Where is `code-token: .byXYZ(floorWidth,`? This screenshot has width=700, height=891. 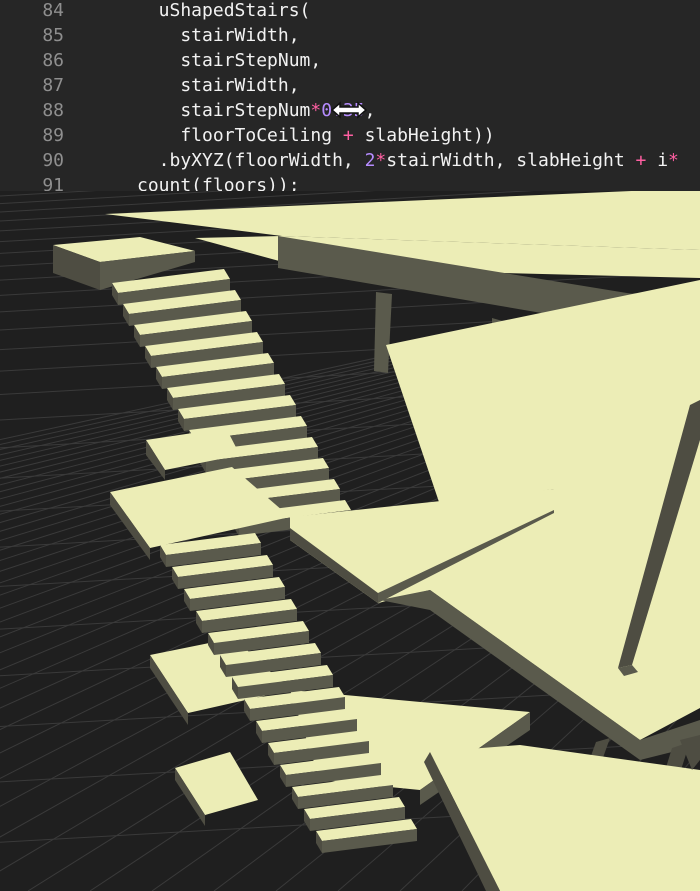 code-token: .byXYZ(floorWidth, is located at coordinates (251, 160).